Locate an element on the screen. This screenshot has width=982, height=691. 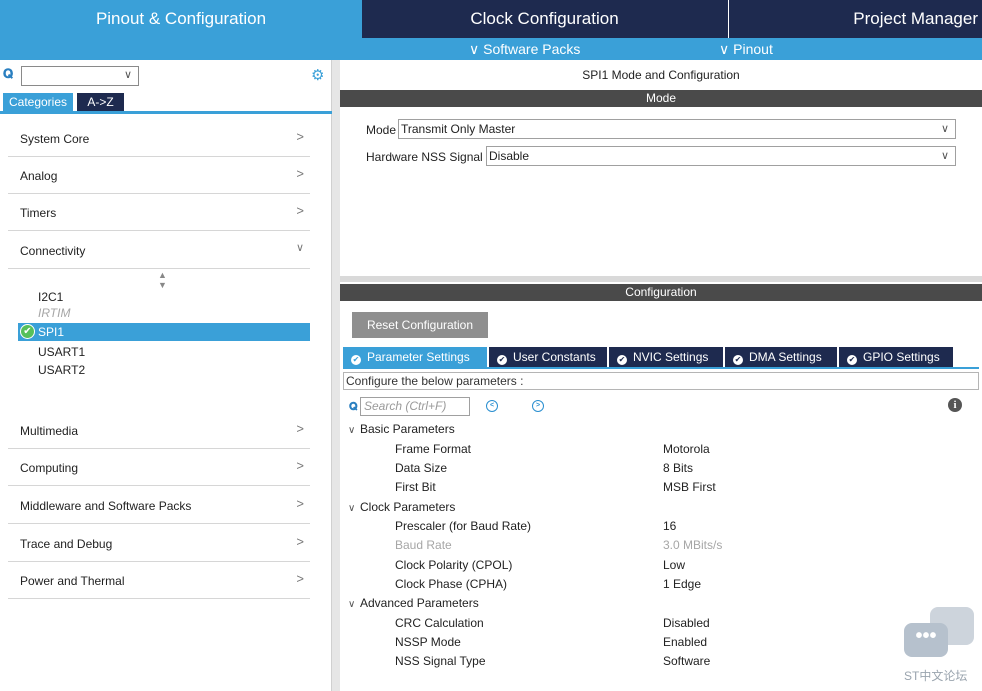
param-value: 1 Edge is located at coordinates (682, 584).